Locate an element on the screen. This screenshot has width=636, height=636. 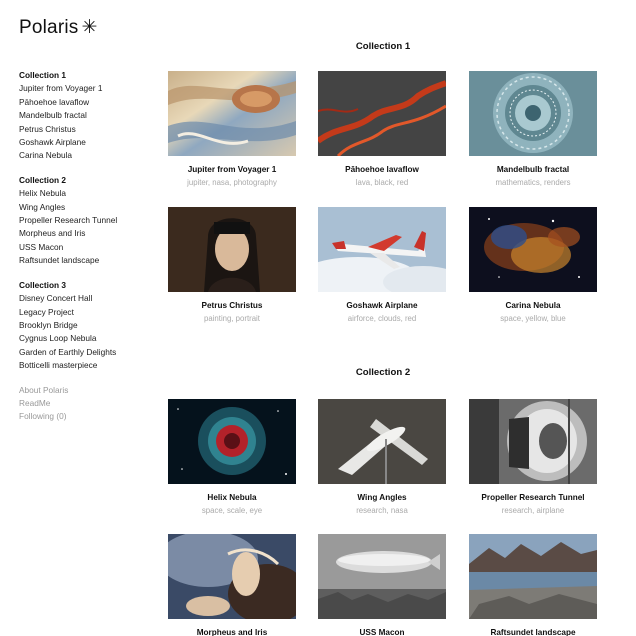
sidebar-footer: About Polaris ReadMe Following (0) is located at coordinates (84, 404).